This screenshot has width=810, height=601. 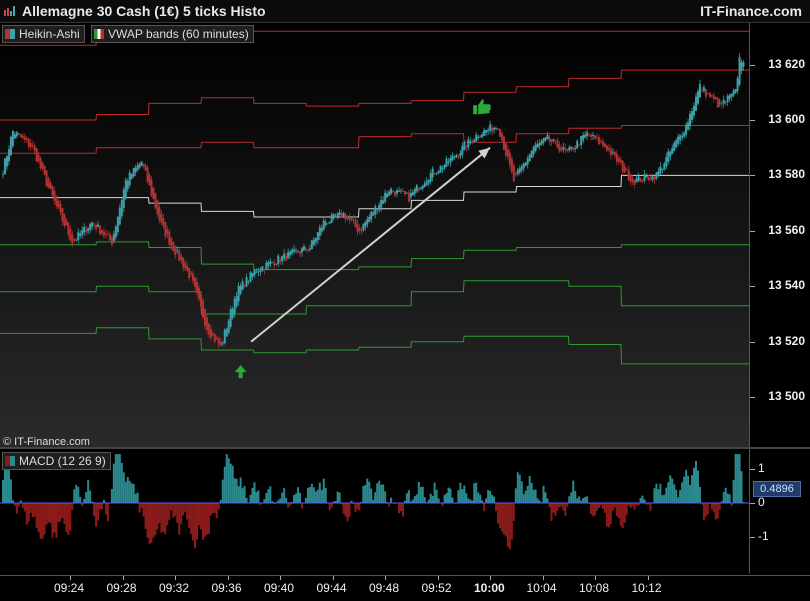 I want to click on legend-vwap-bands: VWAP bands (60 minutes), so click(x=172, y=34).